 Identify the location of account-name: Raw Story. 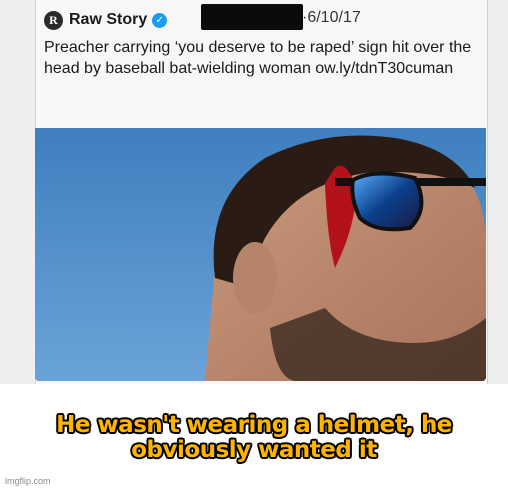
(108, 20).